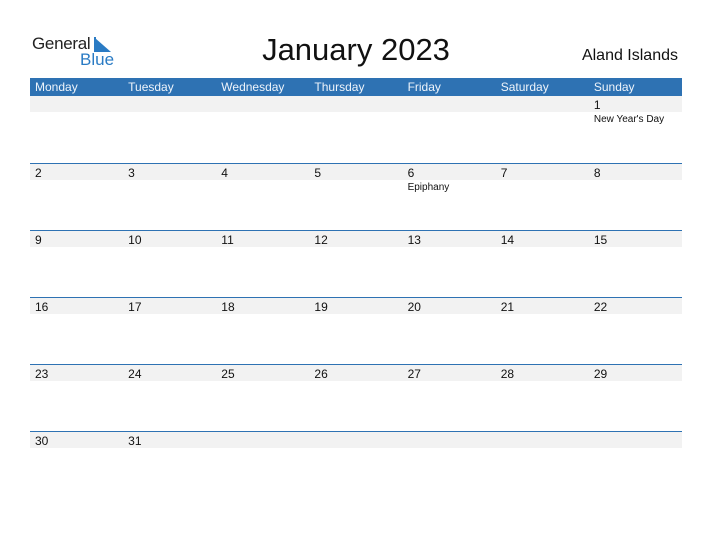 Image resolution: width=712 pixels, height=550 pixels. What do you see at coordinates (424, 87) in the screenshot?
I see `weekday-friday: Friday` at bounding box center [424, 87].